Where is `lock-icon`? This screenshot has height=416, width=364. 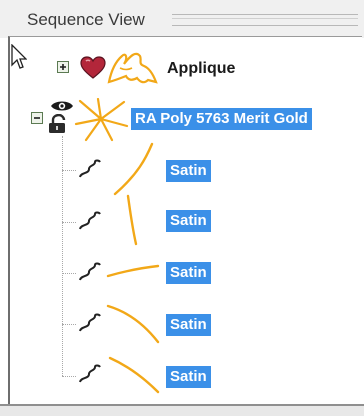
lock-icon is located at coordinates (58, 124).